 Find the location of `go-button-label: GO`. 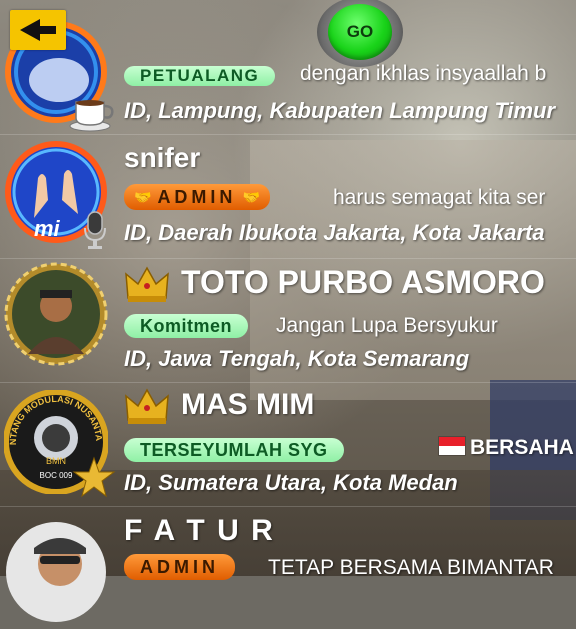

go-button-label: GO is located at coordinates (360, 32).